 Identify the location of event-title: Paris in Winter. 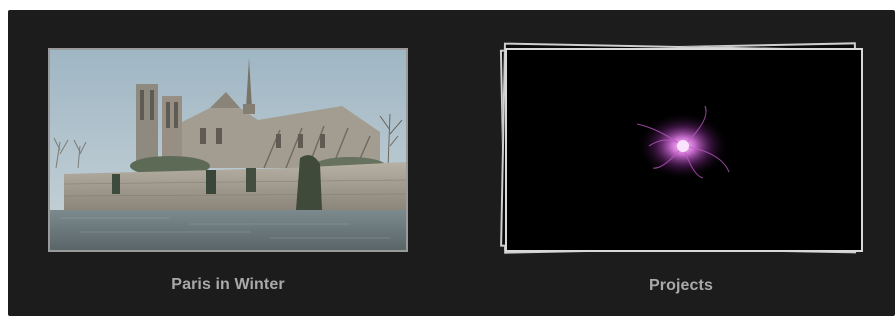
(228, 284).